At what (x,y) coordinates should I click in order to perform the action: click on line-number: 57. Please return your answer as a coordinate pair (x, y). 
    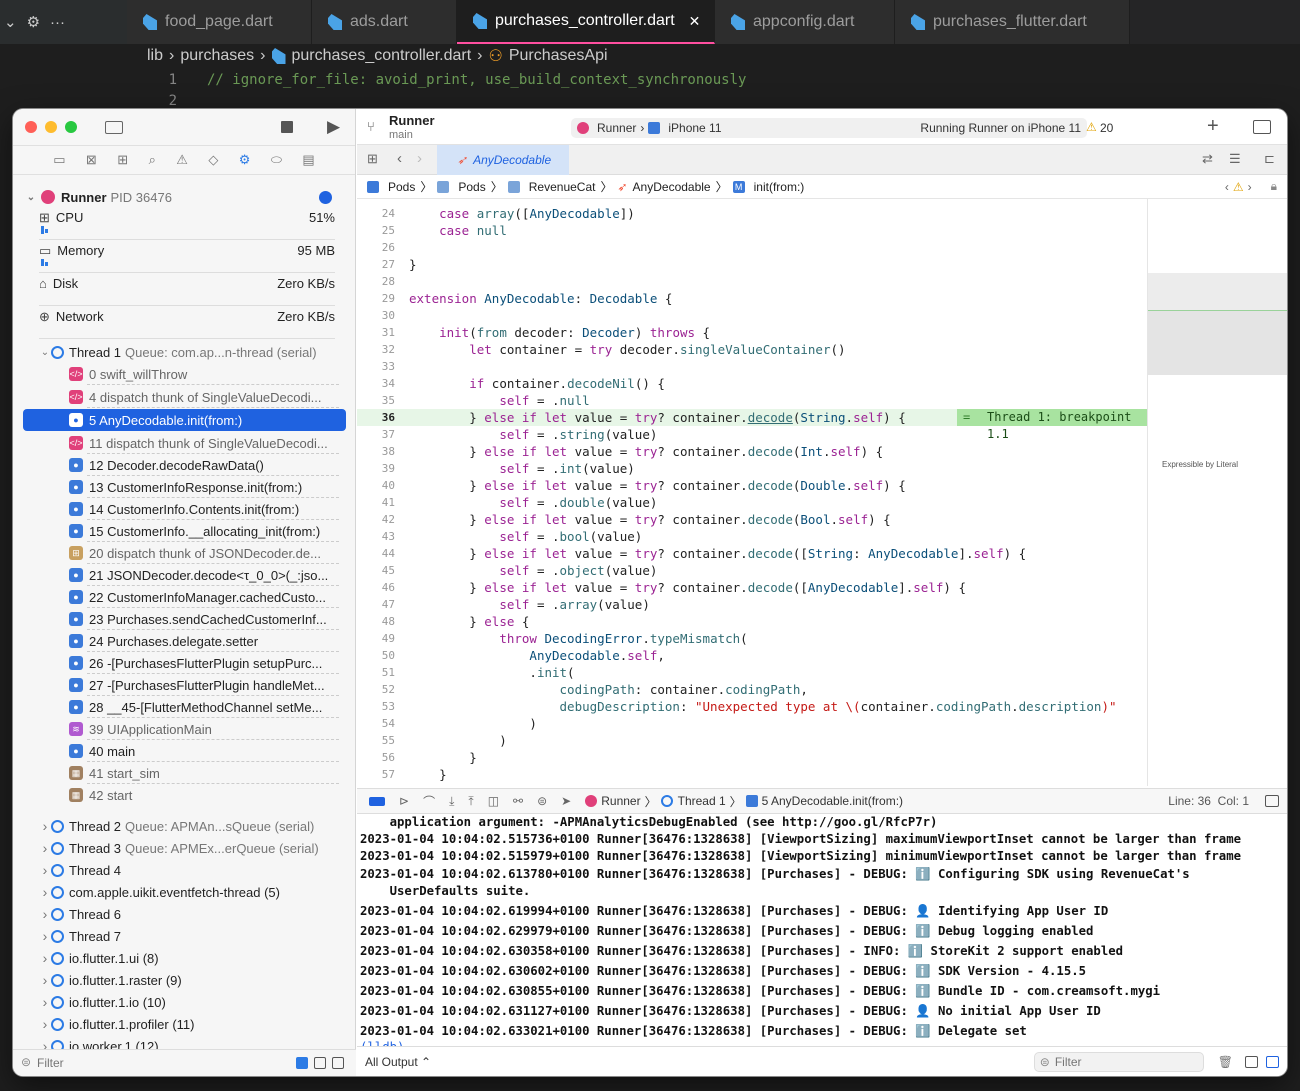
    Looking at the image, I should click on (376, 774).